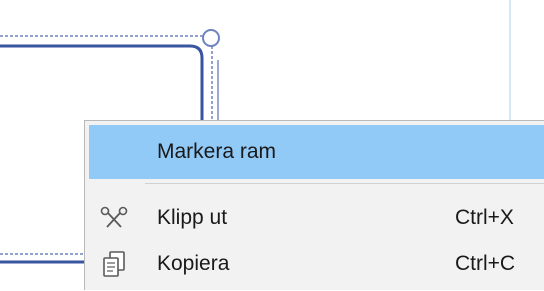 The image size is (544, 291). I want to click on resize-handle, so click(211, 38).